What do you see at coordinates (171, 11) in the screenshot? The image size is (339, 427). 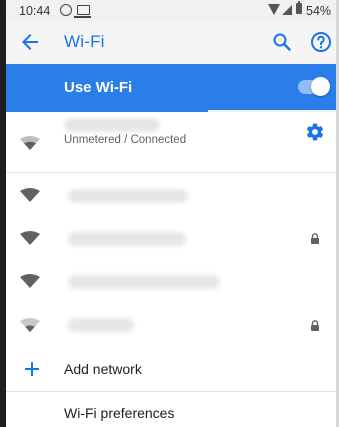 I see `status-bar: 10:44 54%` at bounding box center [171, 11].